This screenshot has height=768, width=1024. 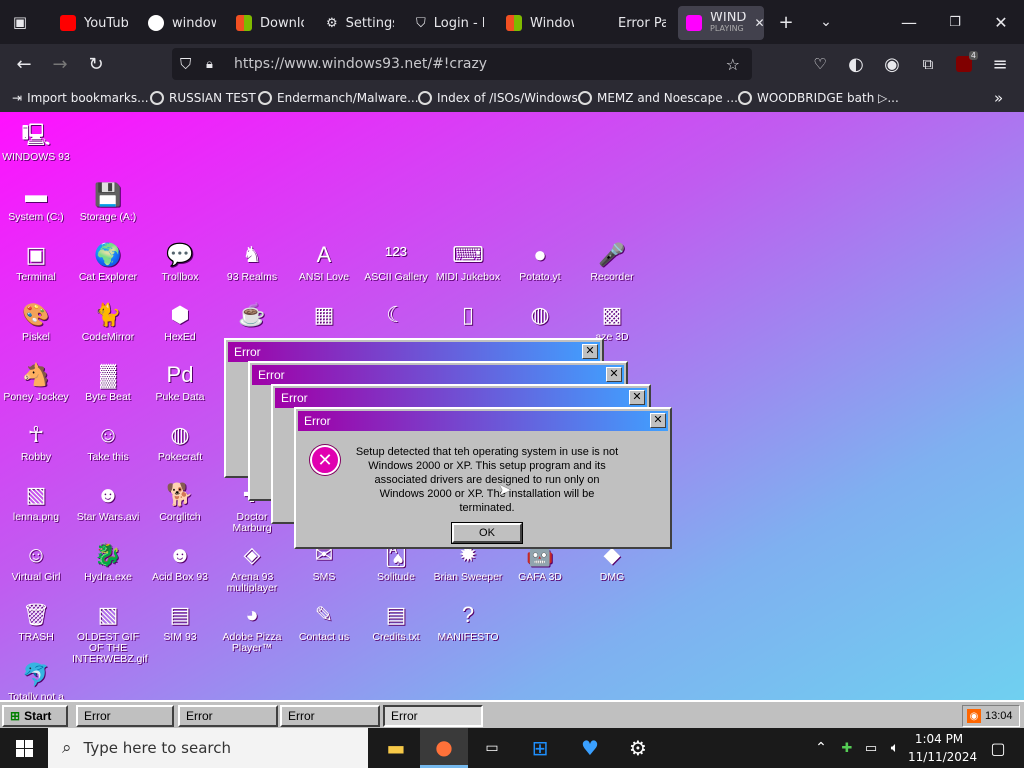 What do you see at coordinates (108, 508) in the screenshot?
I see `desktop-icon: ☻ Star Wars.avi` at bounding box center [108, 508].